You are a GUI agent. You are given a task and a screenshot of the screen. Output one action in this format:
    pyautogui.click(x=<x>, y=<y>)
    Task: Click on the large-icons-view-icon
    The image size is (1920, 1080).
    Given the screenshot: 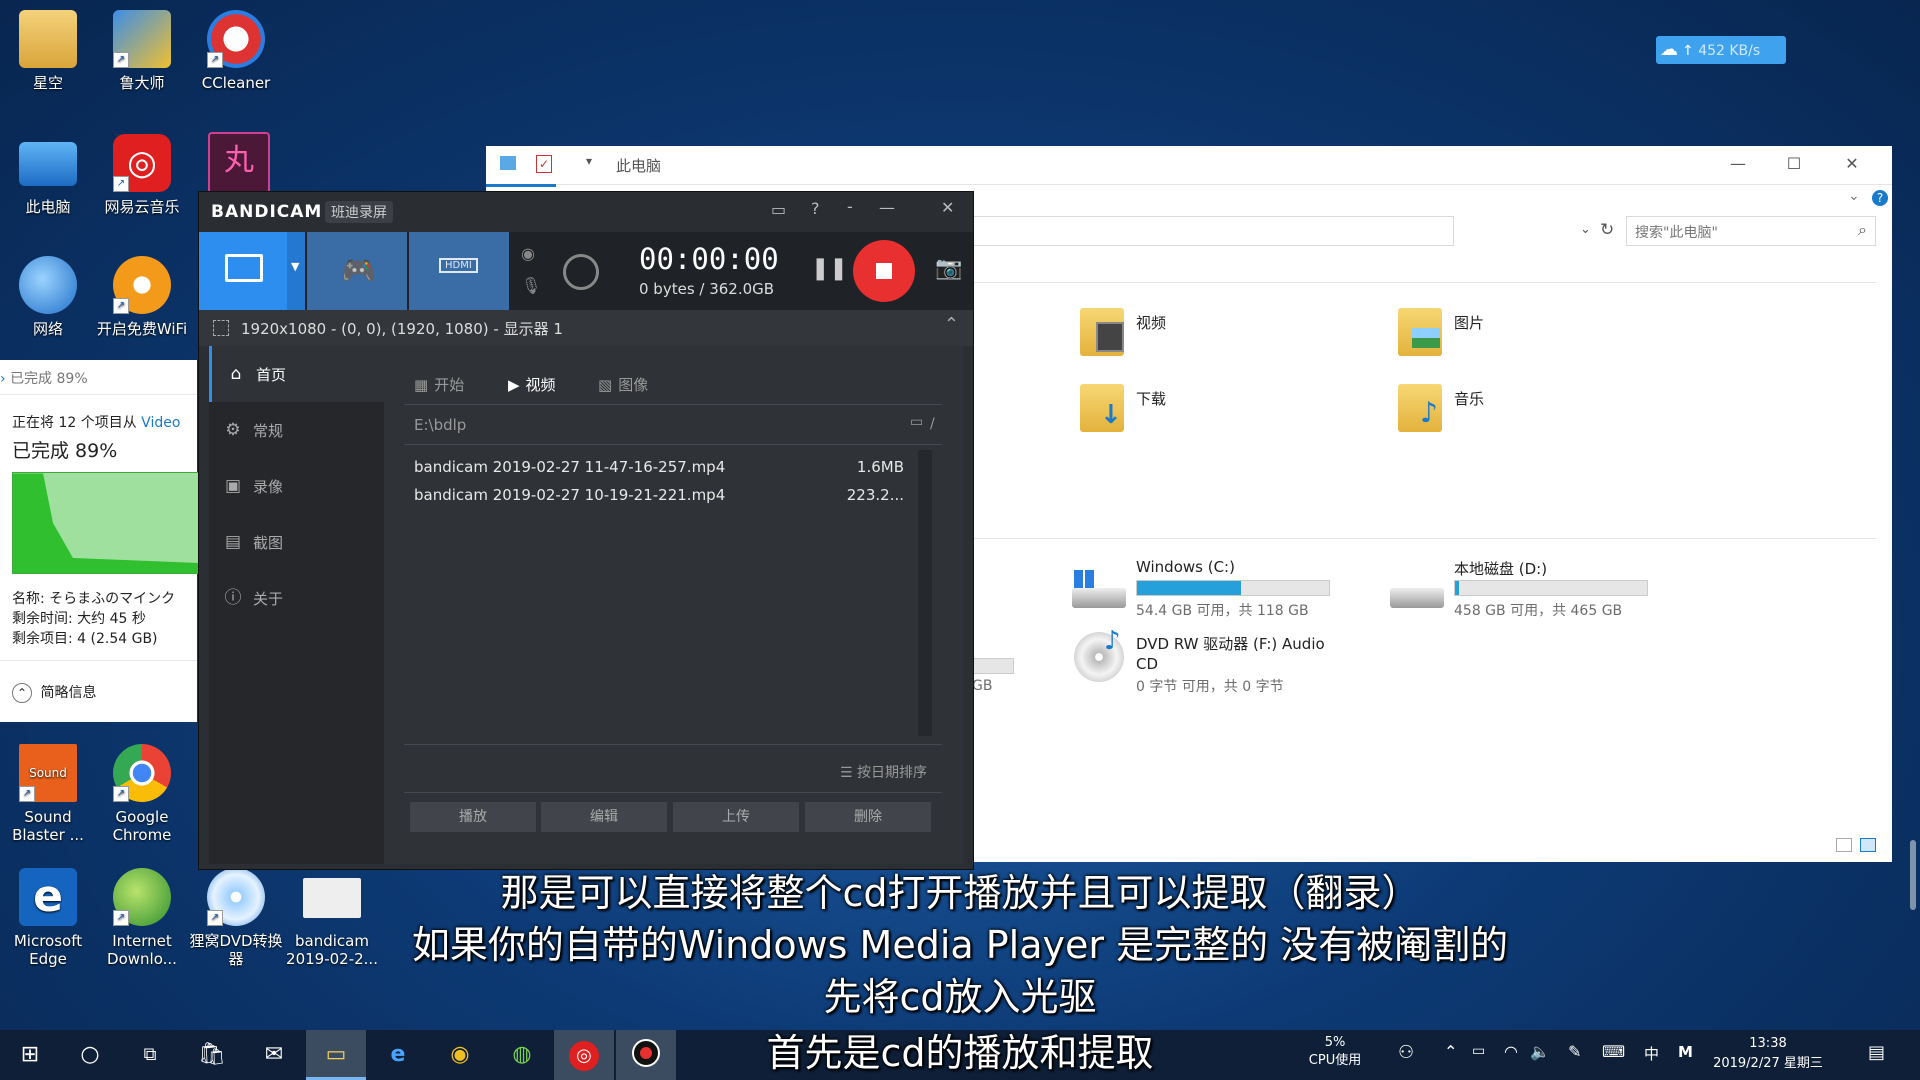 What is the action you would take?
    pyautogui.click(x=1868, y=845)
    